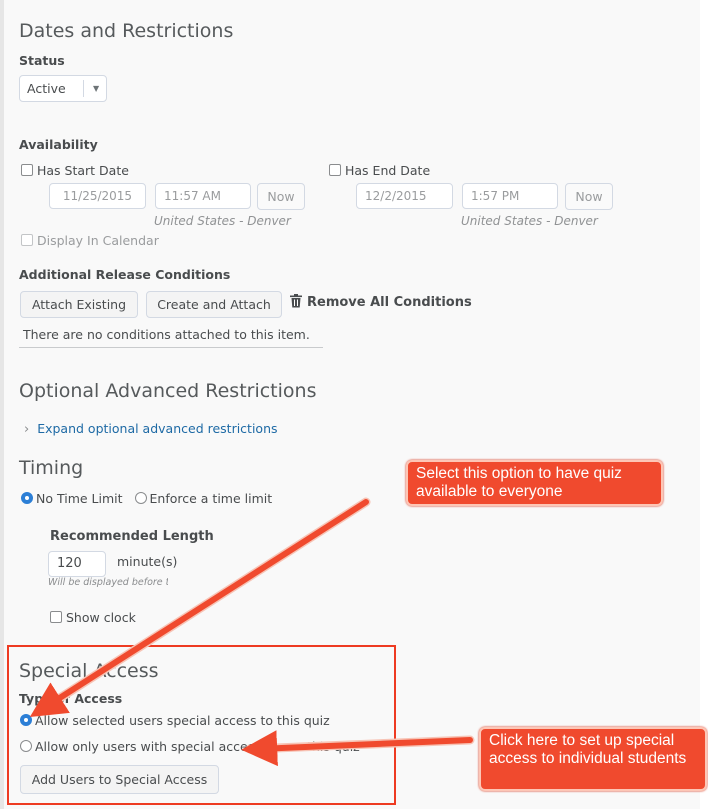  What do you see at coordinates (27, 429) in the screenshot?
I see `chevron-right-icon: ›` at bounding box center [27, 429].